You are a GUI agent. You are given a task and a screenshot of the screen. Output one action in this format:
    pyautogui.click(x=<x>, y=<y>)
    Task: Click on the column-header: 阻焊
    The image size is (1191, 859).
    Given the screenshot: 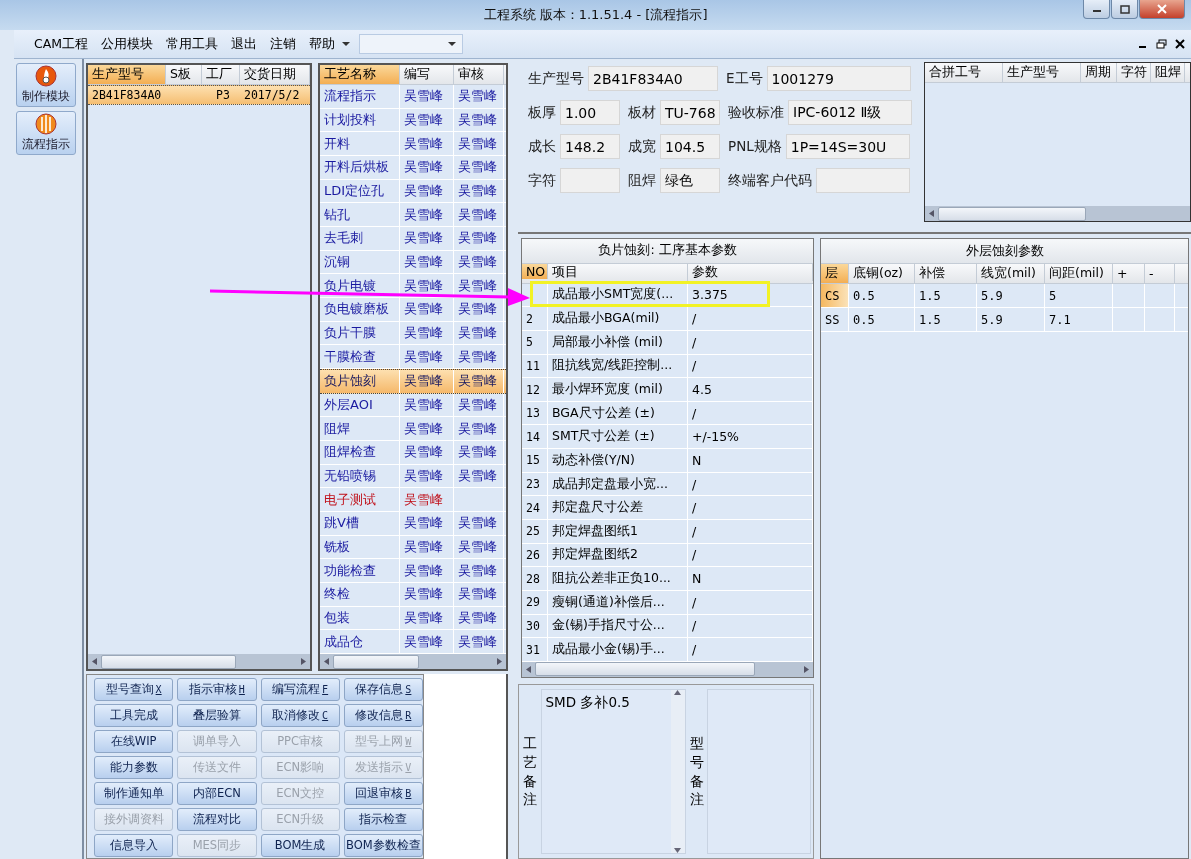 What is the action you would take?
    pyautogui.click(x=1168, y=72)
    